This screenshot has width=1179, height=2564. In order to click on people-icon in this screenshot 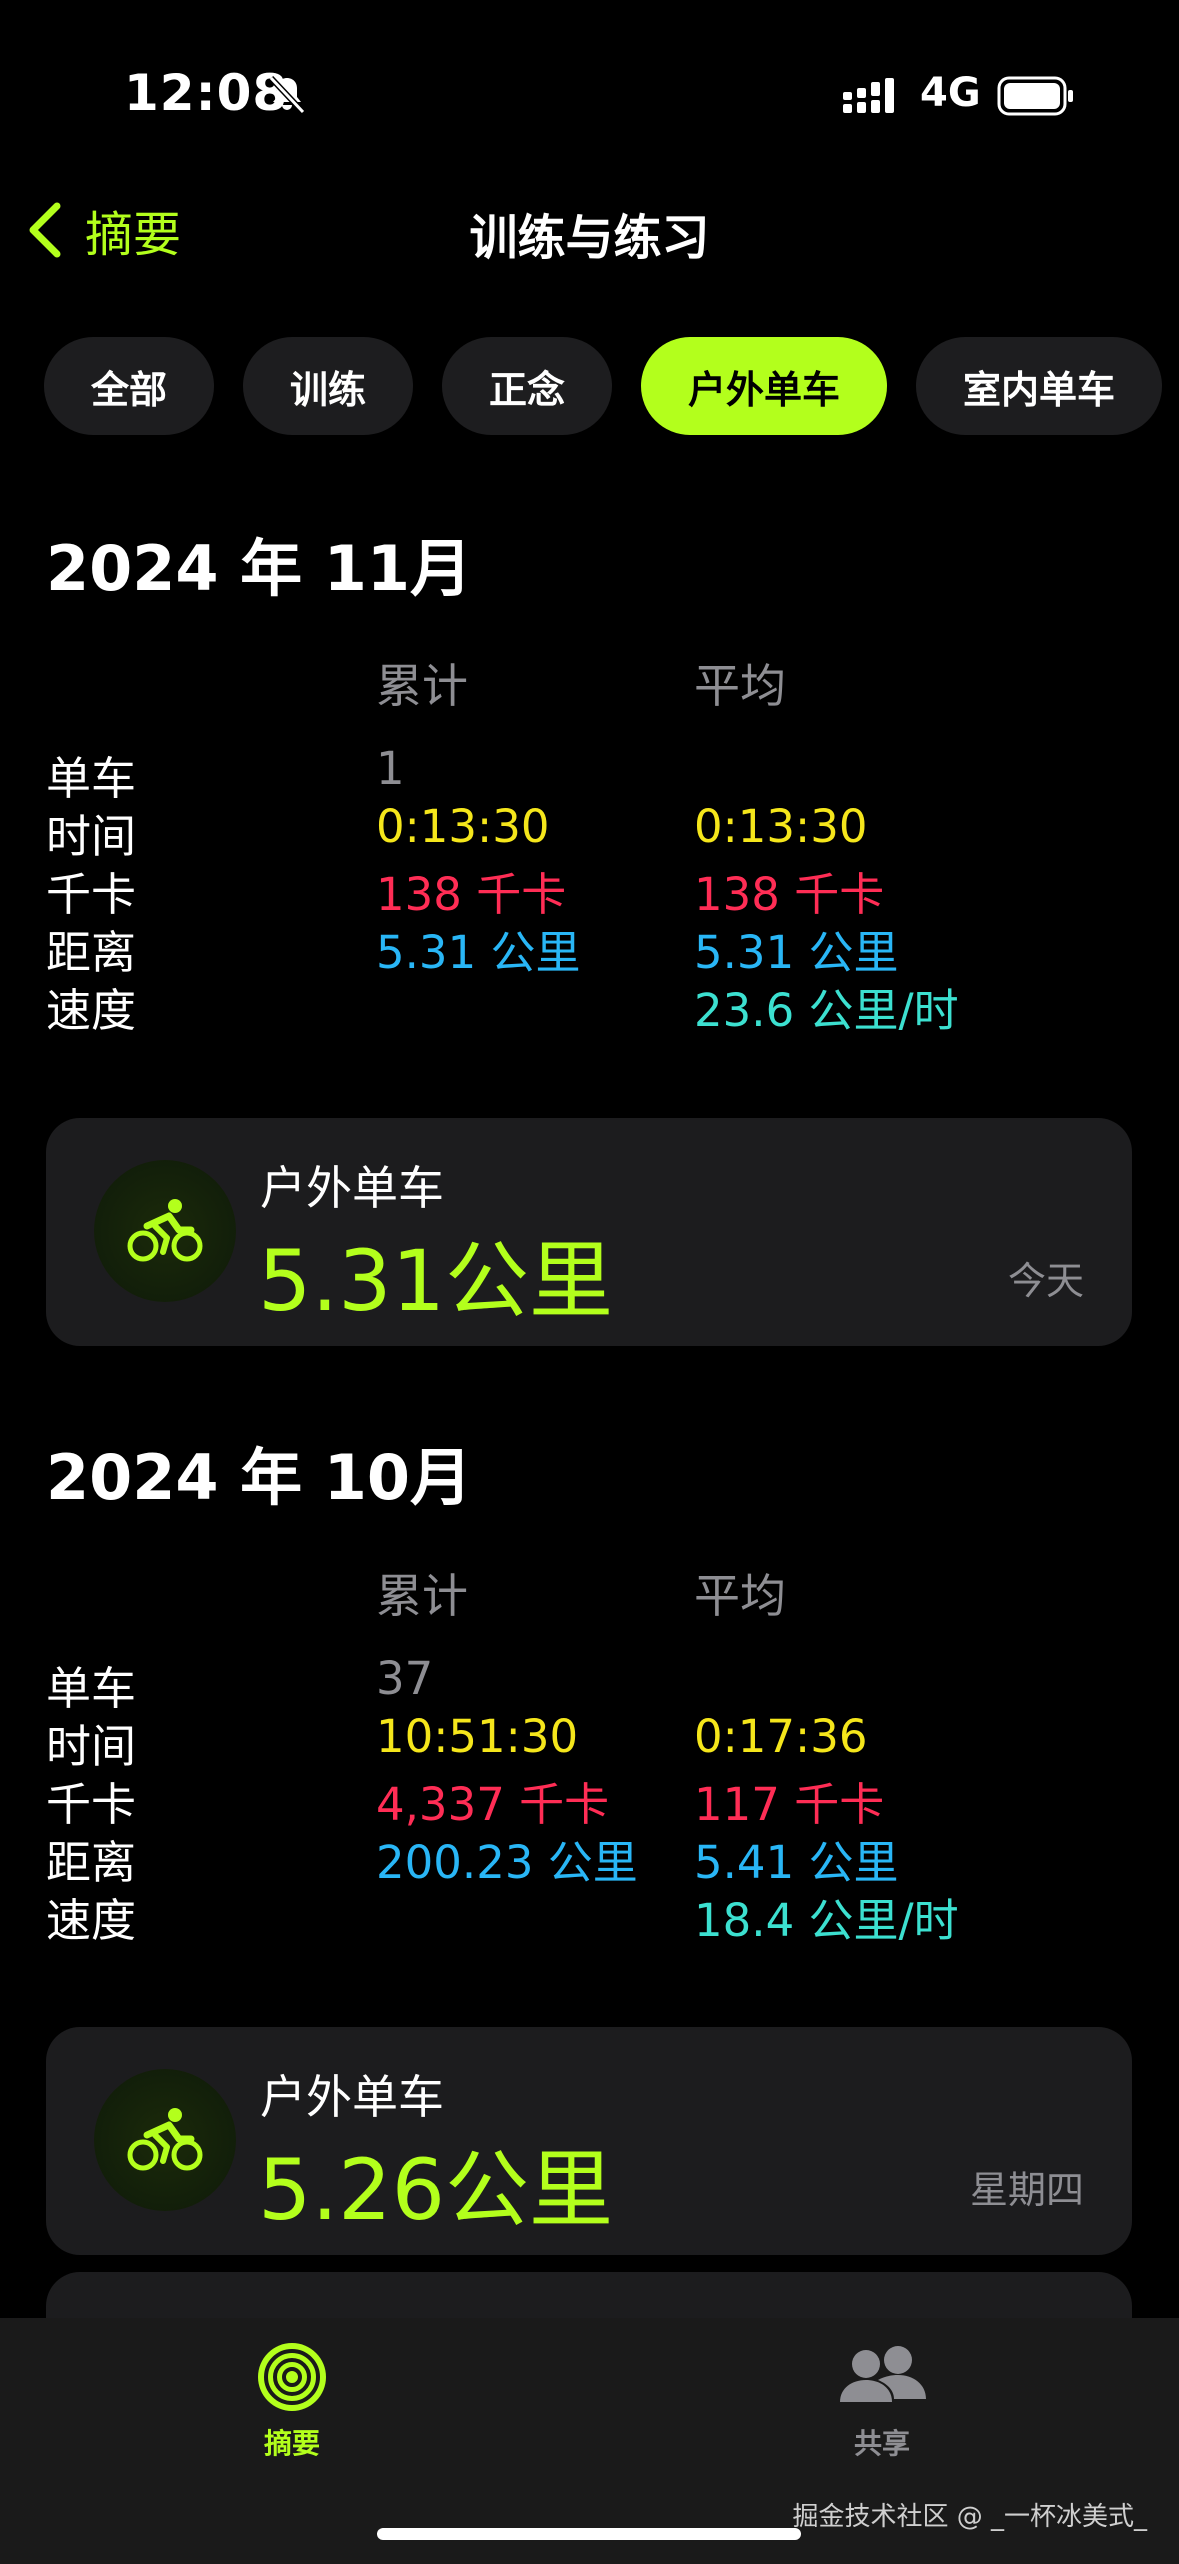, I will do `click(883, 2374)`.